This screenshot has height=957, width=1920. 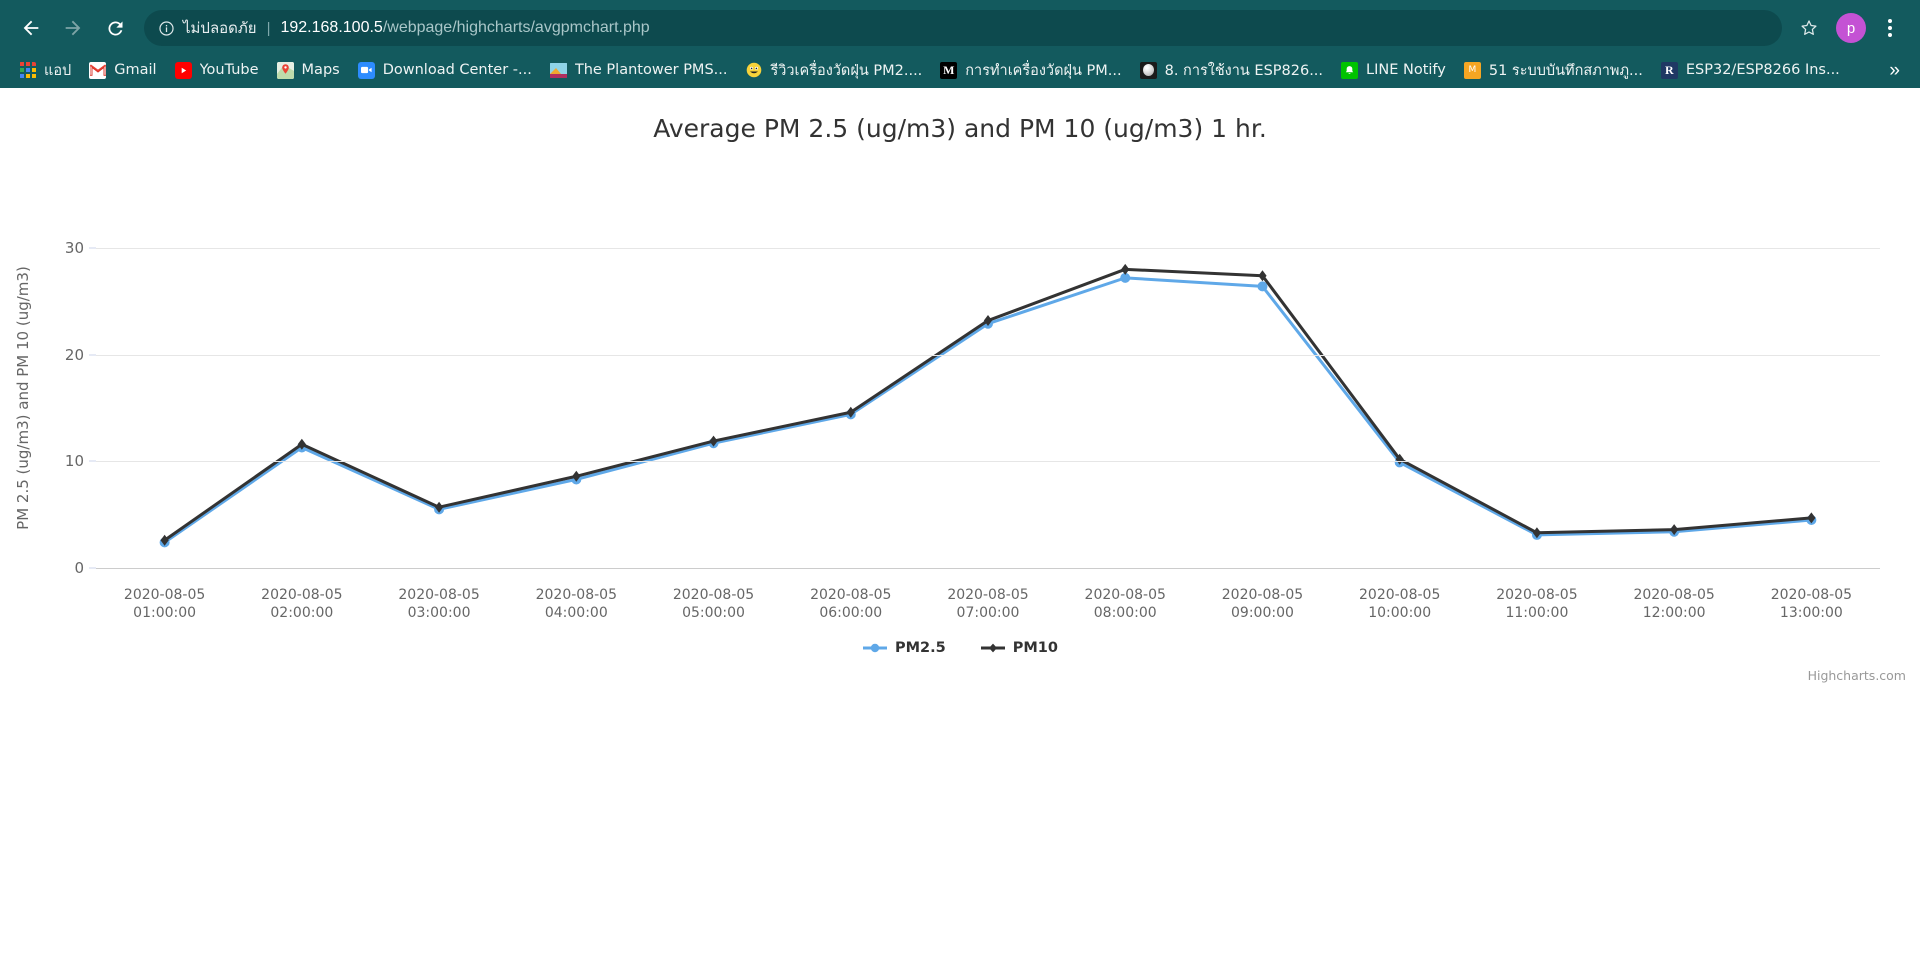 What do you see at coordinates (73, 28) in the screenshot?
I see `forward-button` at bounding box center [73, 28].